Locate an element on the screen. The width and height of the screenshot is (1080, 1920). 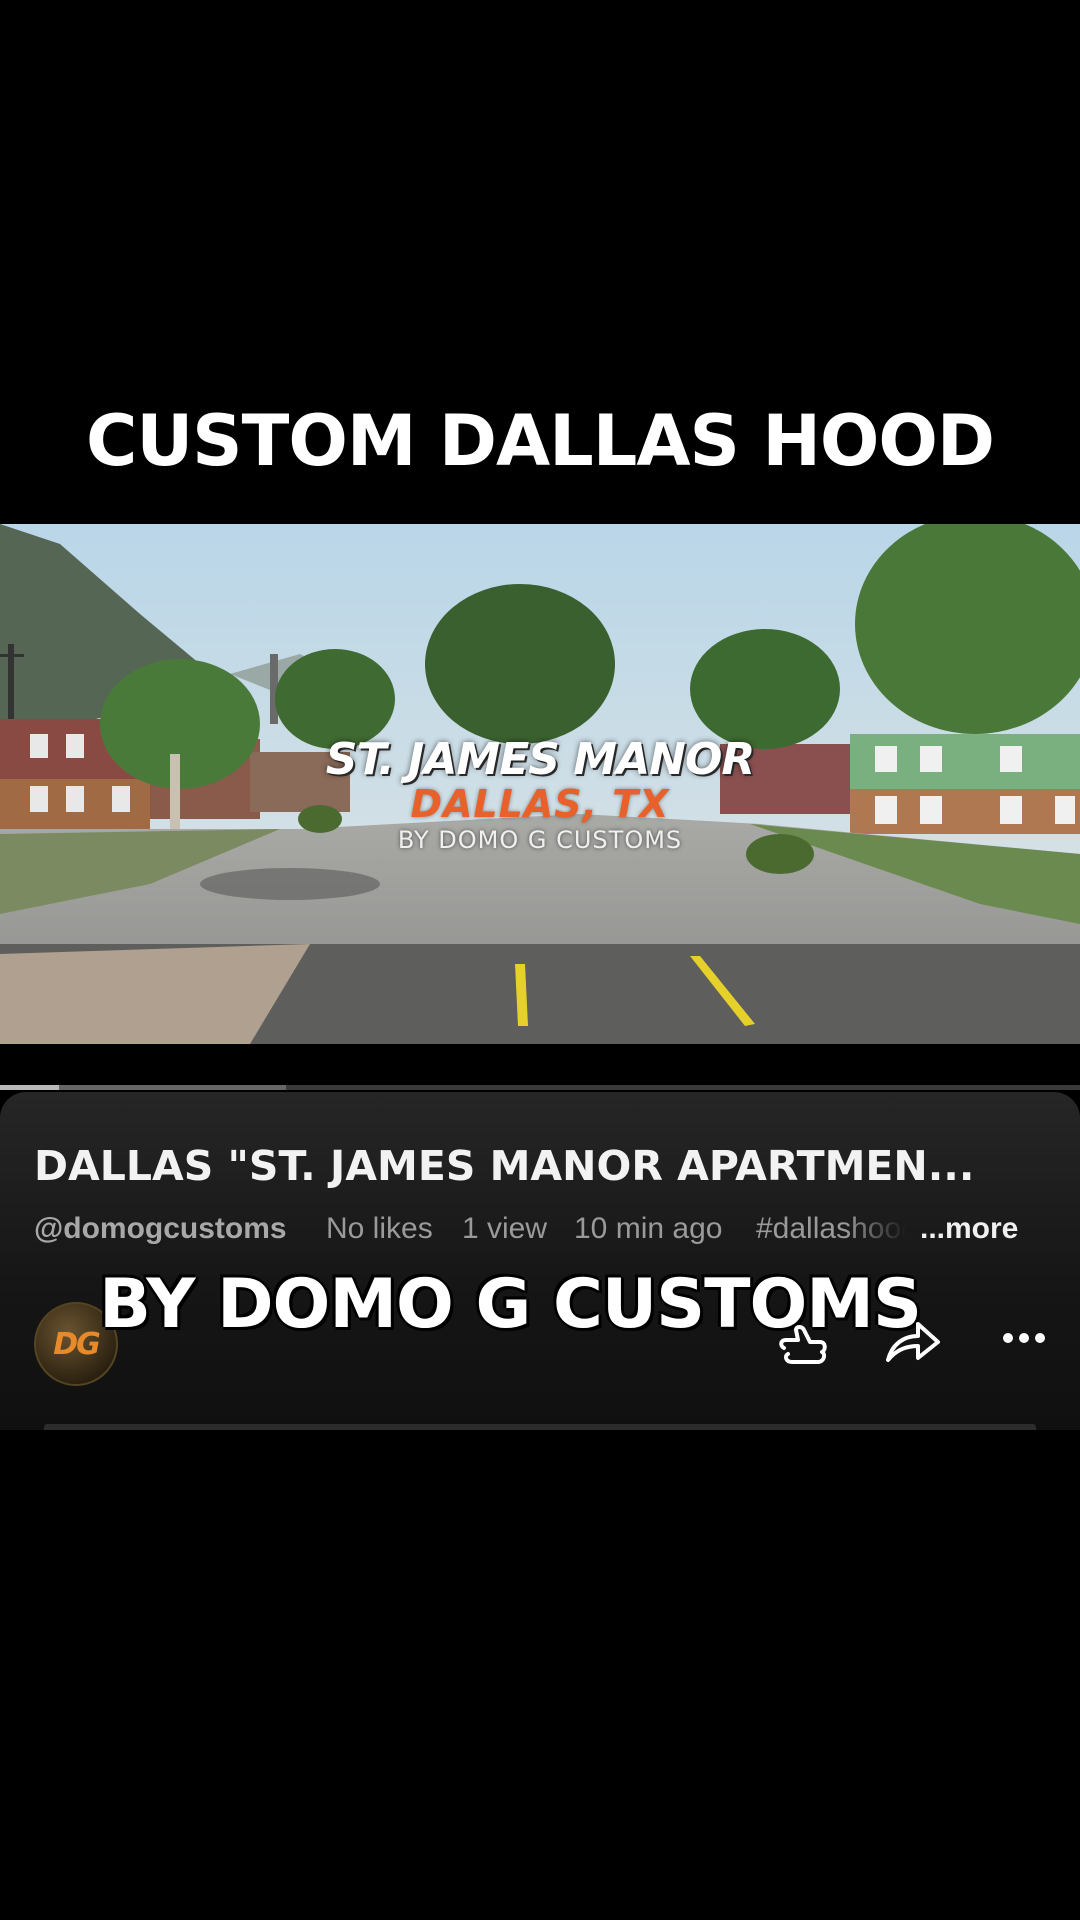
video-title-line2: DALLAS, TX is located at coordinates (540, 804).